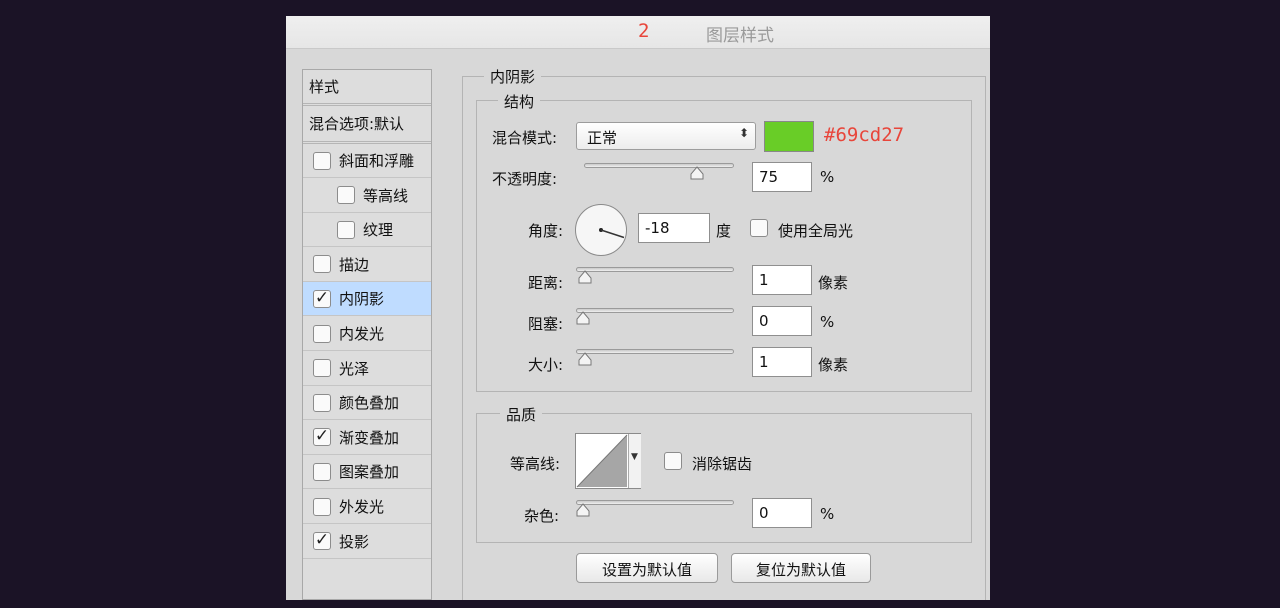  What do you see at coordinates (377, 161) in the screenshot?
I see `style-item-label: 斜面和浮雕` at bounding box center [377, 161].